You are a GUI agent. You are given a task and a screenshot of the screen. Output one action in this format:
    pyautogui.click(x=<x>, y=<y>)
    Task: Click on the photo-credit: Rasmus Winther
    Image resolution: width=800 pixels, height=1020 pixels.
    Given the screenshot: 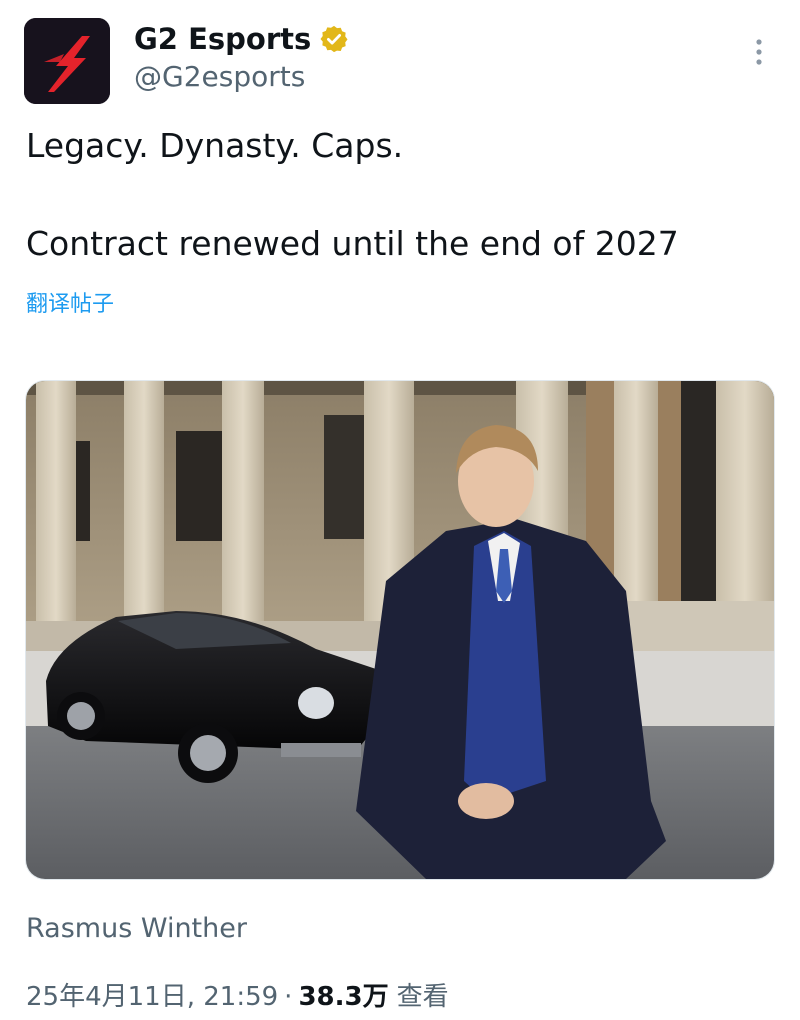 What is the action you would take?
    pyautogui.click(x=136, y=929)
    